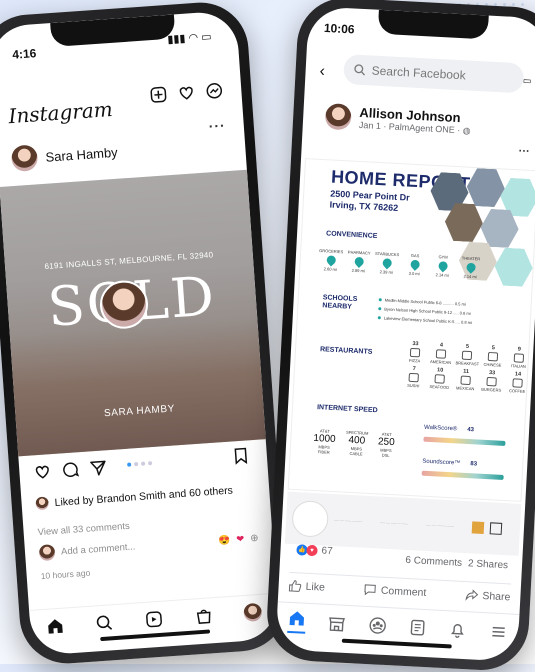 The height and width of the screenshot is (672, 535). I want to click on shop-icon, so click(203, 615).